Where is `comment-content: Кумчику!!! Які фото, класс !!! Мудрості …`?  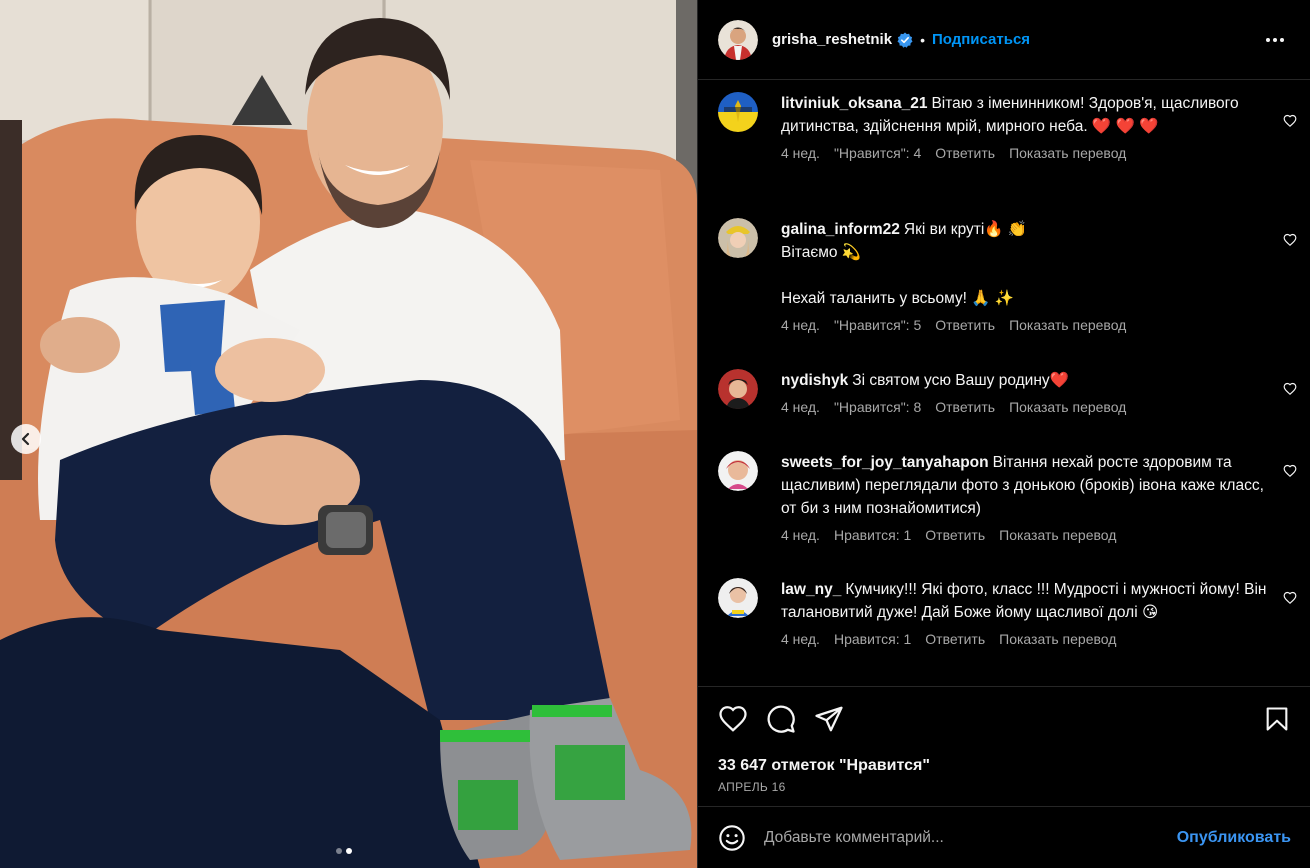
comment-content: Кумчику!!! Які фото, класс !!! Мудрості … is located at coordinates (1024, 601).